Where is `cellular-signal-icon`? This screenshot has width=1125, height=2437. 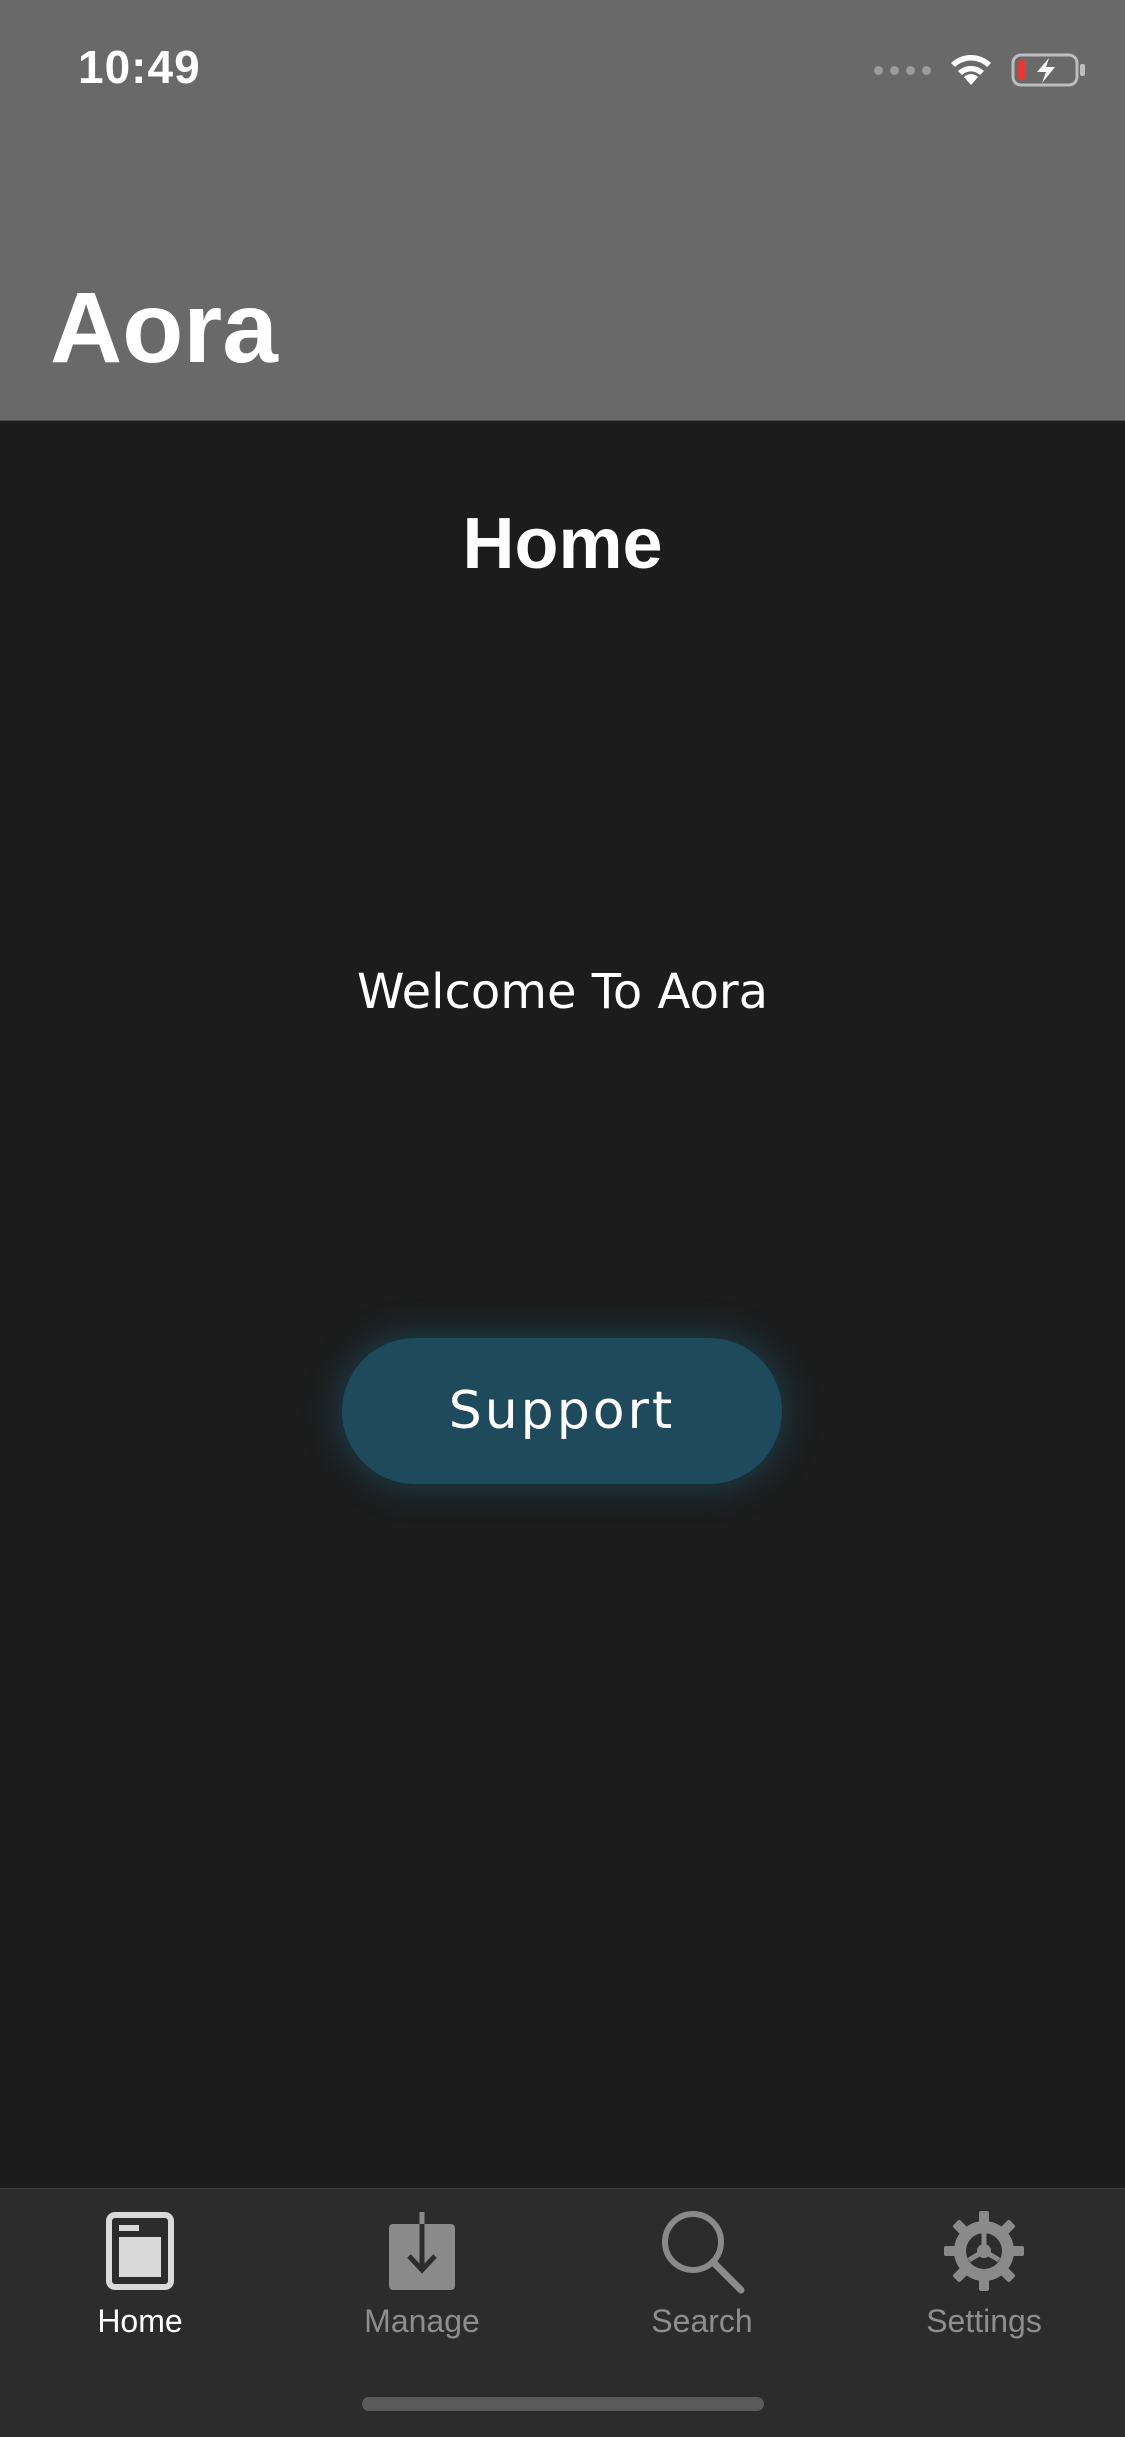 cellular-signal-icon is located at coordinates (902, 70).